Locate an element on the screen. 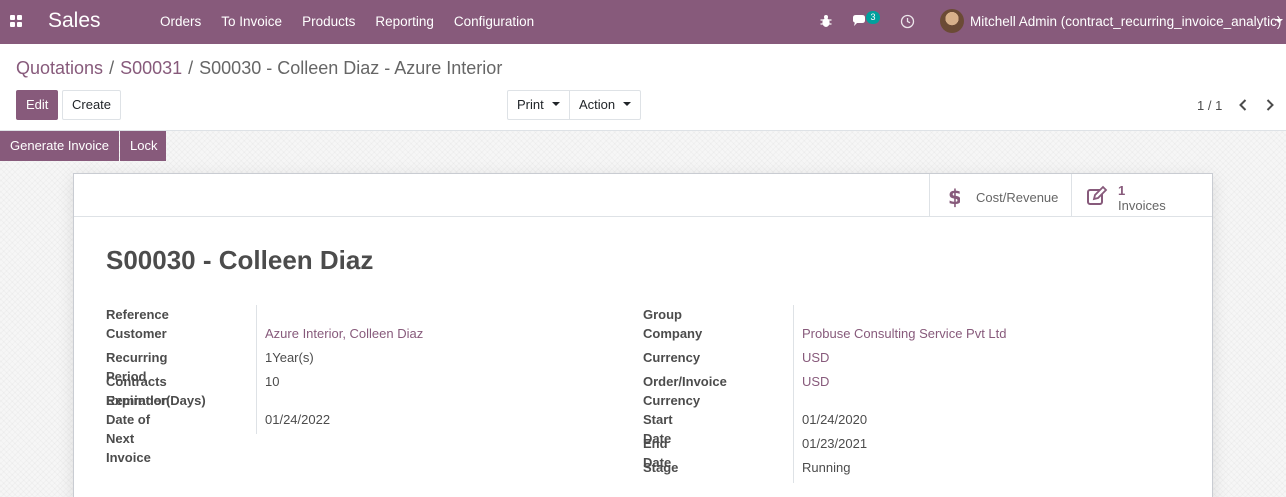  pager-value: 1 / 1 is located at coordinates (1209, 105).